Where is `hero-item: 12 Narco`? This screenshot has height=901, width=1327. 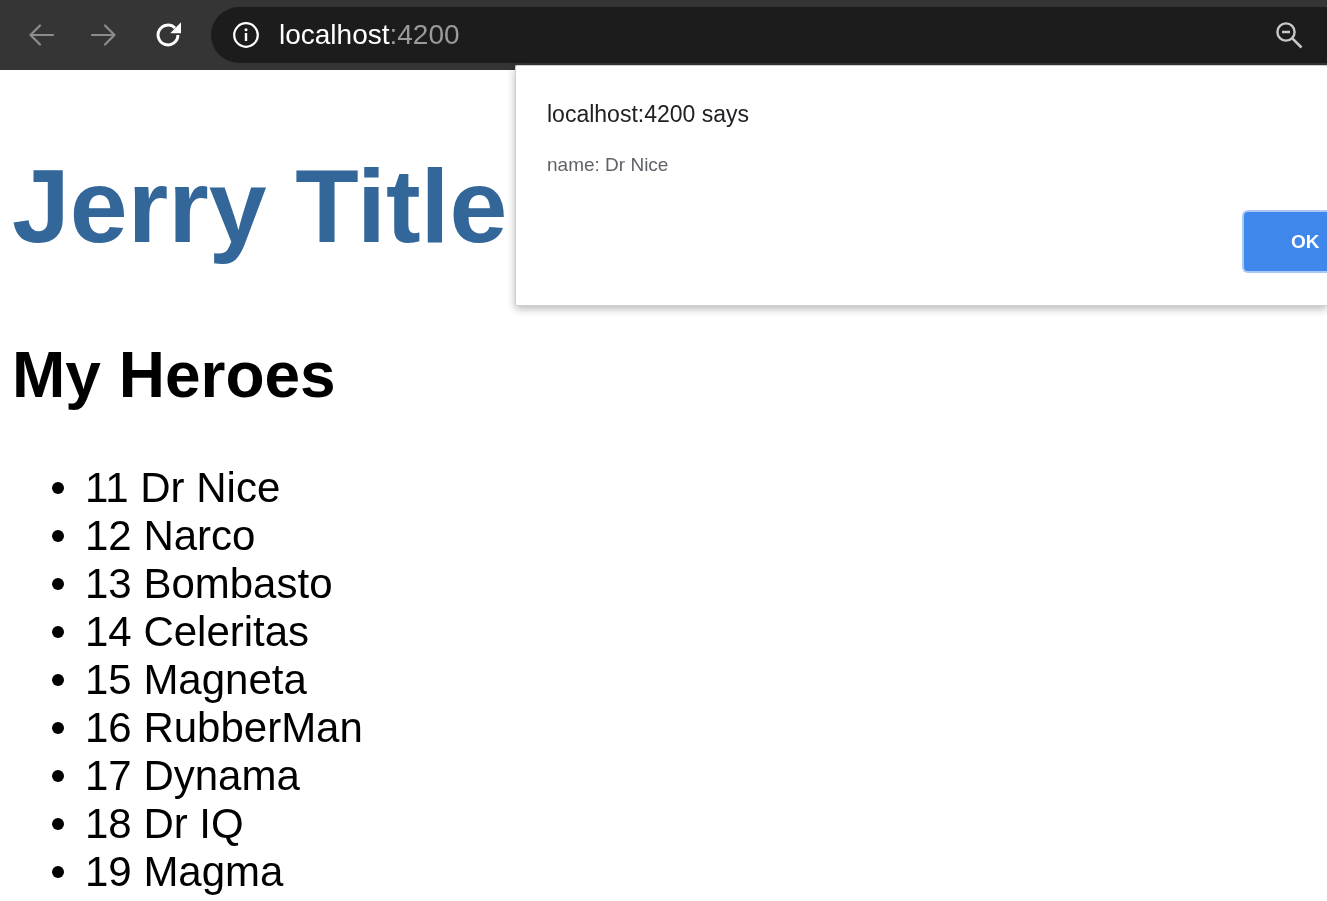
hero-item: 12 Narco is located at coordinates (170, 536).